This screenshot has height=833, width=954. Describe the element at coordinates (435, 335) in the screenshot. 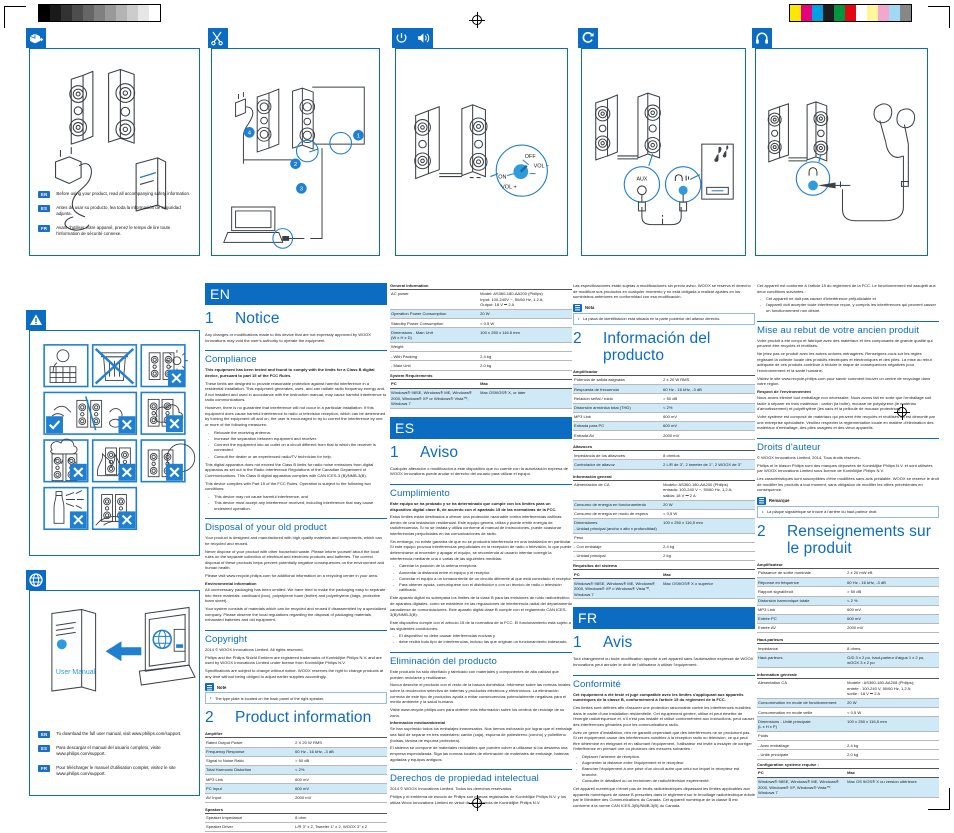

I see `spec-key: Dimensions - Main Unit (W x H x D)` at that location.